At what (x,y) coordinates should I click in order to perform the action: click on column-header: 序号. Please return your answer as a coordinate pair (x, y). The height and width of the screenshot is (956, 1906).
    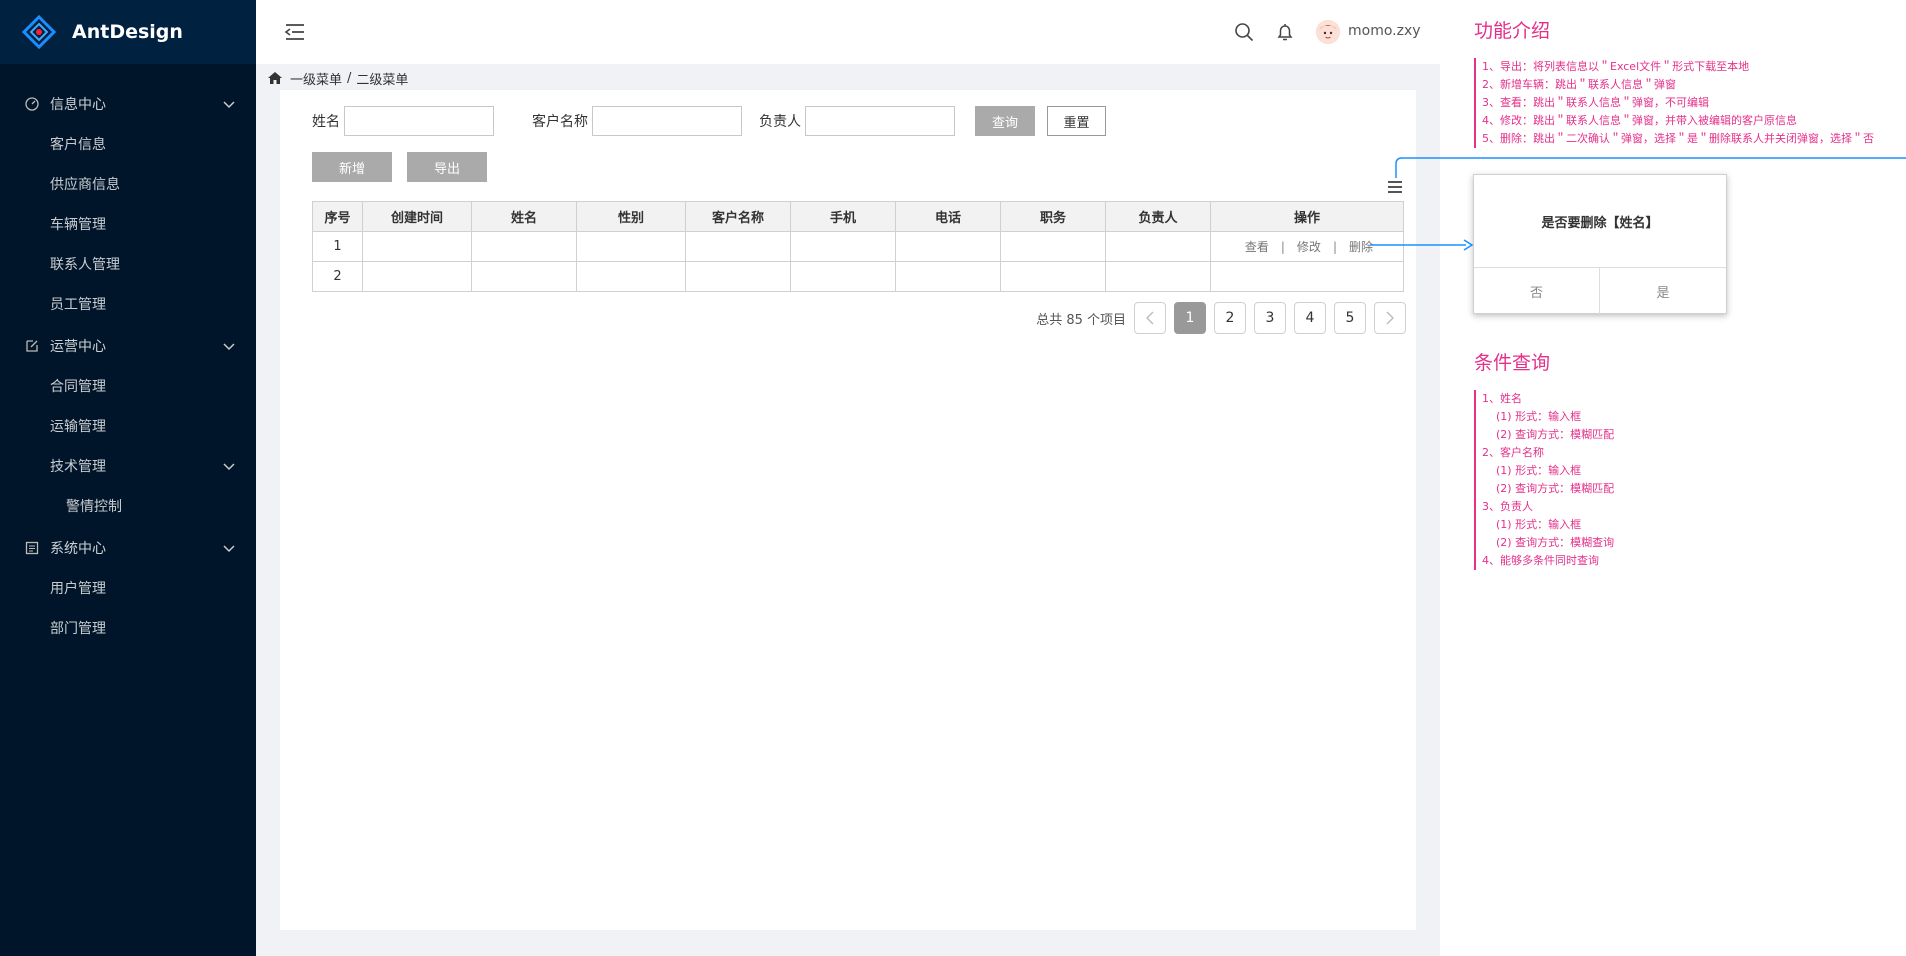
    Looking at the image, I should click on (337, 216).